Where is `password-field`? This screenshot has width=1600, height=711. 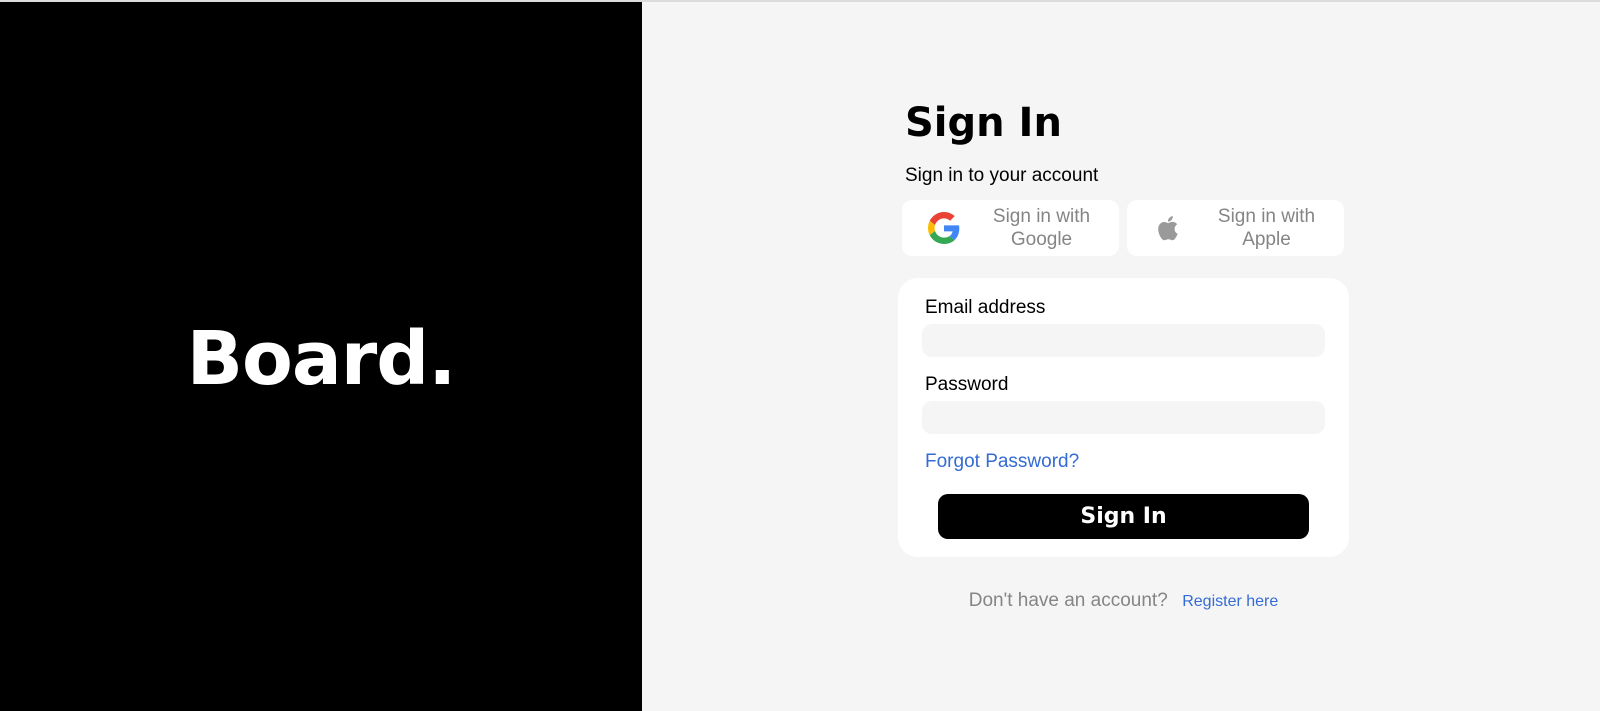 password-field is located at coordinates (1123, 417).